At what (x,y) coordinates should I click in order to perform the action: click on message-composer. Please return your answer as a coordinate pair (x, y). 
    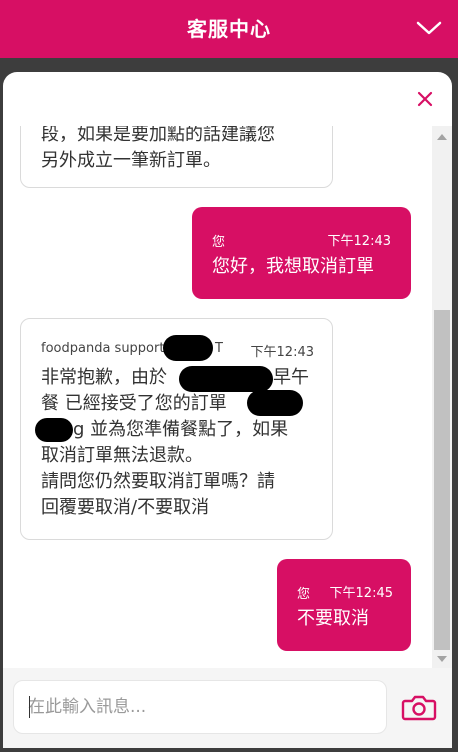
    Looking at the image, I should click on (227, 708).